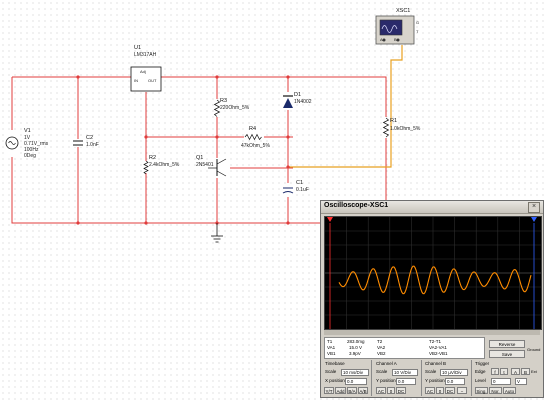 The image size is (548, 402). I want to click on u1-in-pin-label: IN, so click(136, 80).